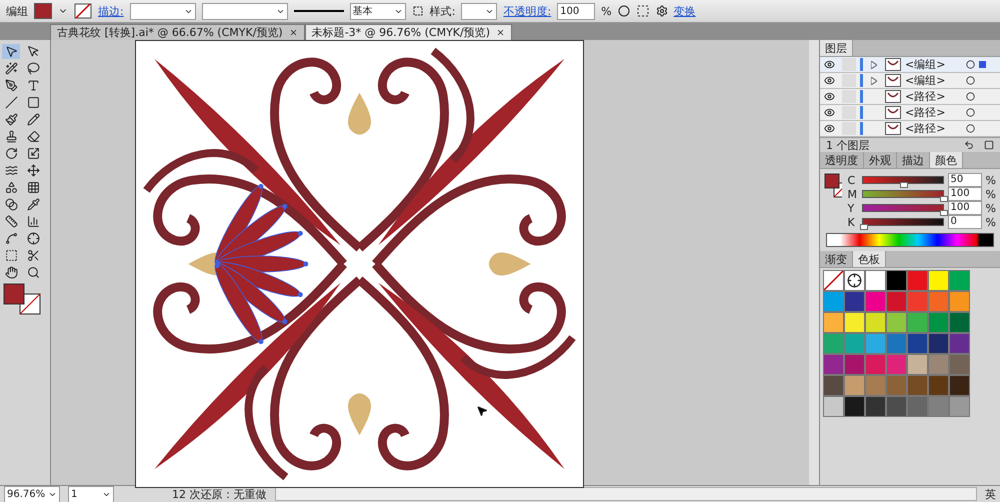 This screenshot has width=1000, height=502. I want to click on fill-stroke-icon, so click(22, 299).